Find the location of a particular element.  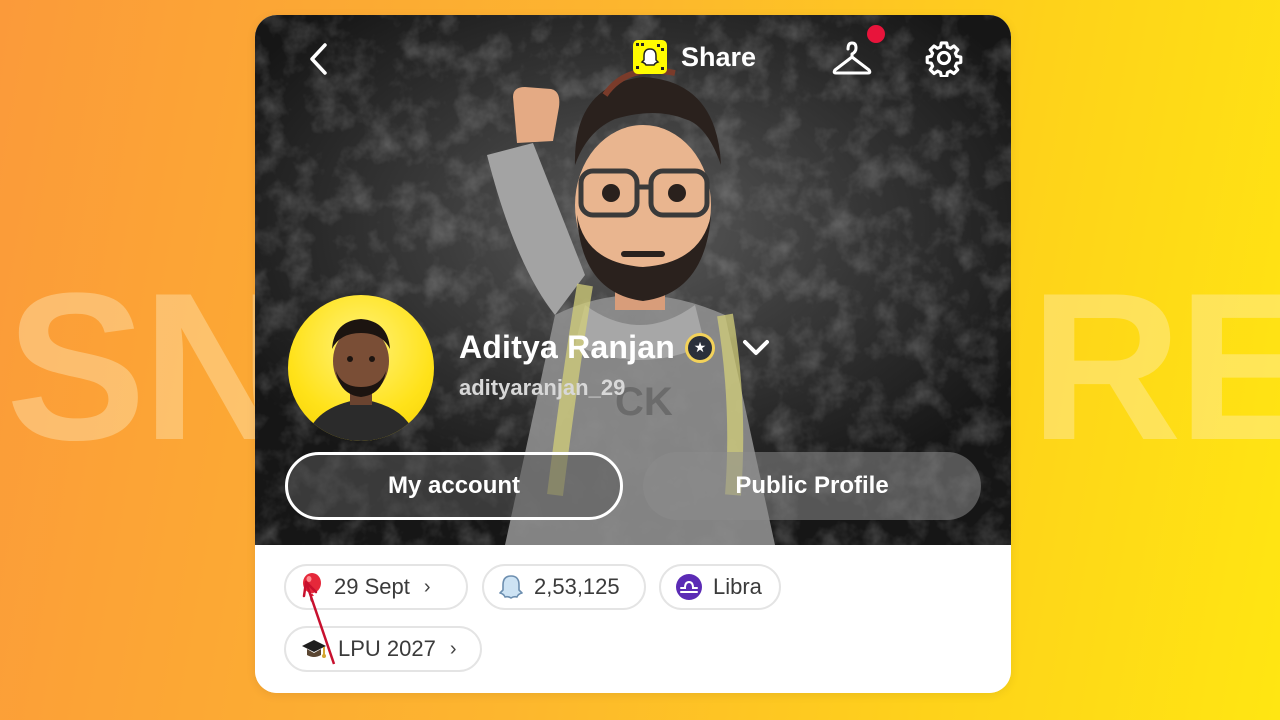

settings-button is located at coordinates (944, 58).